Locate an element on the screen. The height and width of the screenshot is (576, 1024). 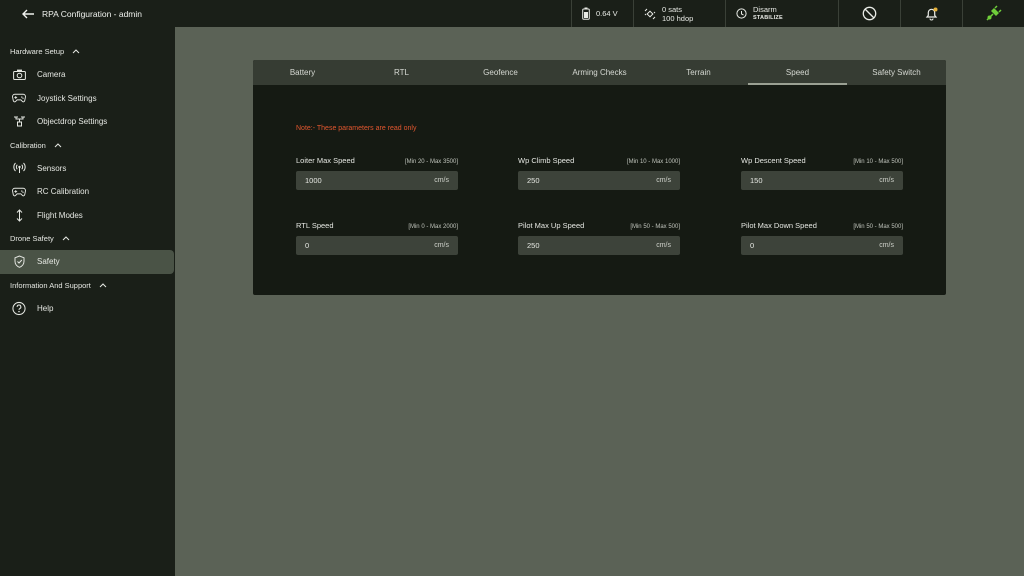
arm-icon is located at coordinates (741, 13).